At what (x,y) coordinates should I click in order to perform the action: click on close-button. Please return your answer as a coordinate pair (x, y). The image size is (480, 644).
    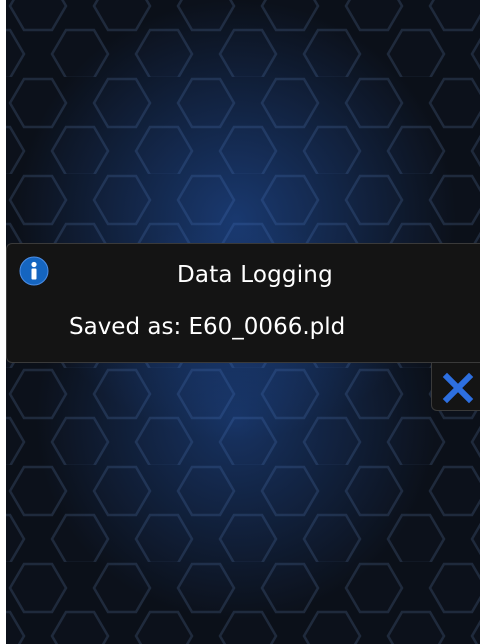
    Looking at the image, I should click on (455, 387).